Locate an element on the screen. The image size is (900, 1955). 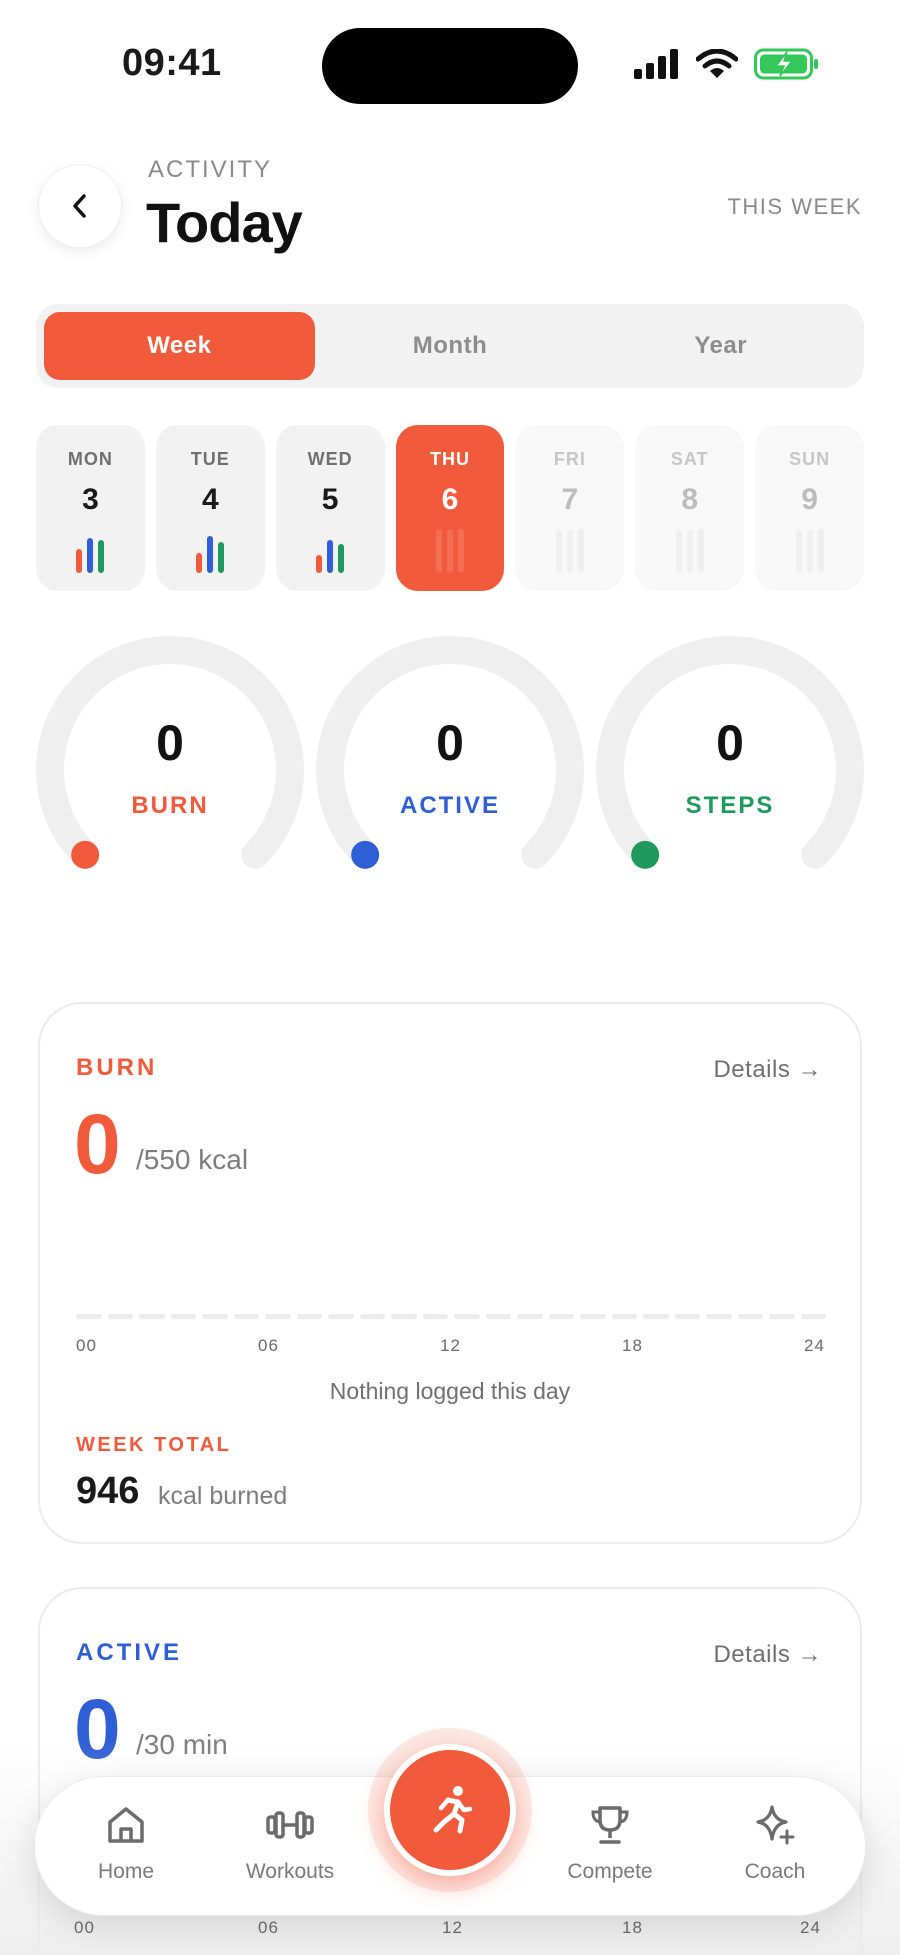
nav-compete: Compete is located at coordinates (610, 1843).